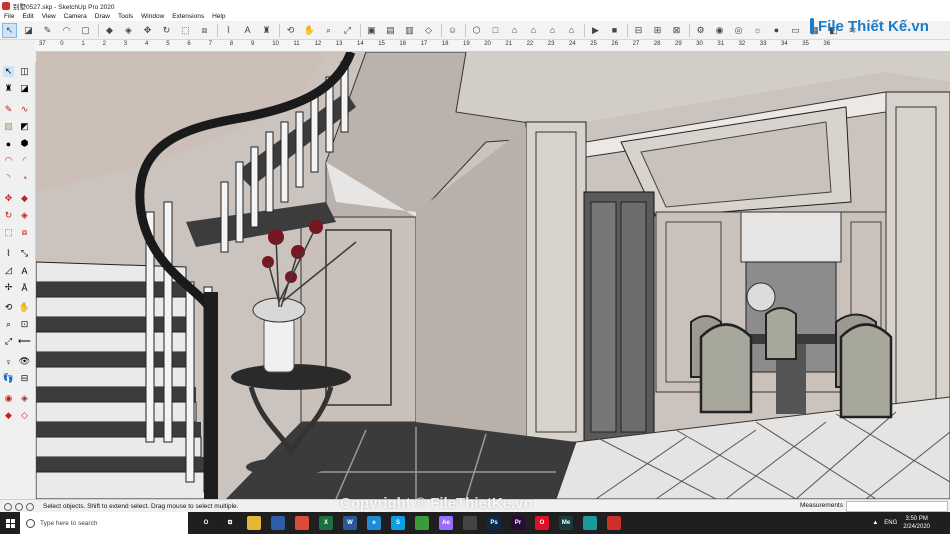  What do you see at coordinates (371, 30) in the screenshot?
I see `warehouse-icon: ▣` at bounding box center [371, 30].